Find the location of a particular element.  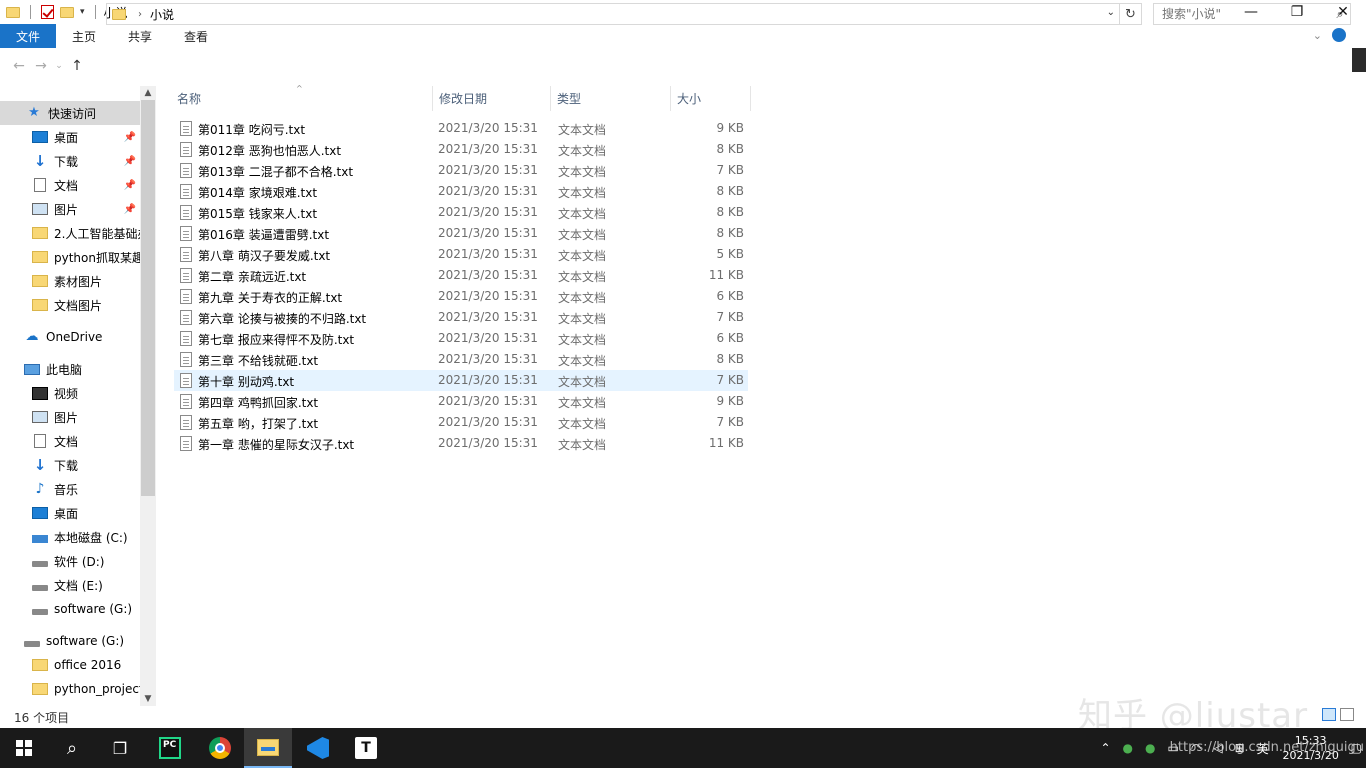

search-box: ⌕ is located at coordinates (1252, 14).